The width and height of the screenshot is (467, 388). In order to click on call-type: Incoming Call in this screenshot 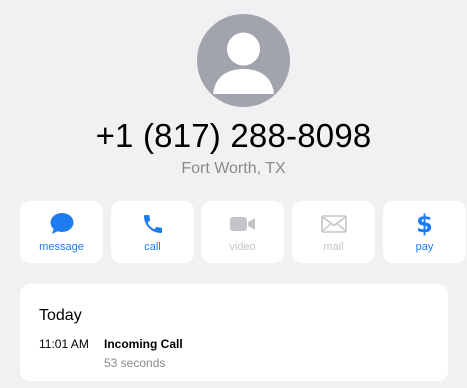, I will do `click(143, 344)`.